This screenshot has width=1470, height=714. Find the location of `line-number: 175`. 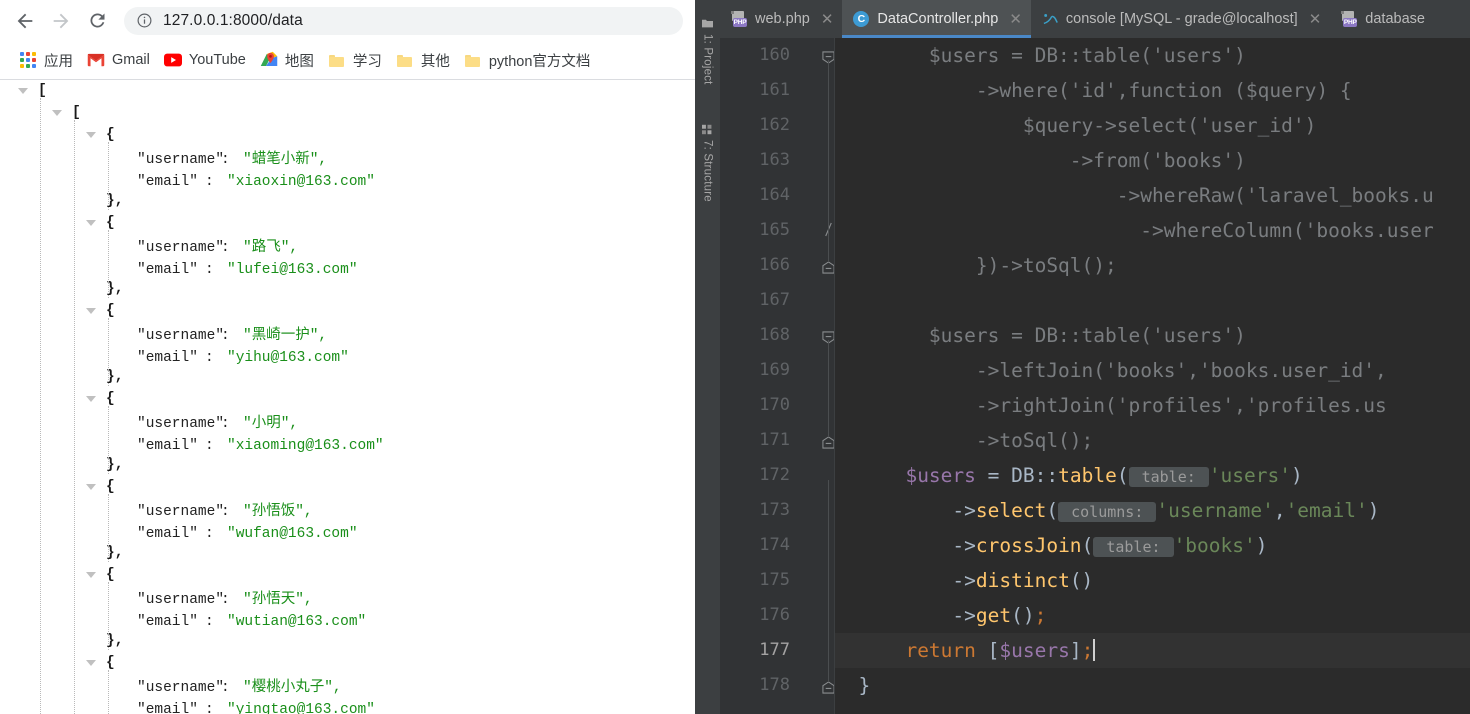

line-number: 175 is located at coordinates (774, 580).